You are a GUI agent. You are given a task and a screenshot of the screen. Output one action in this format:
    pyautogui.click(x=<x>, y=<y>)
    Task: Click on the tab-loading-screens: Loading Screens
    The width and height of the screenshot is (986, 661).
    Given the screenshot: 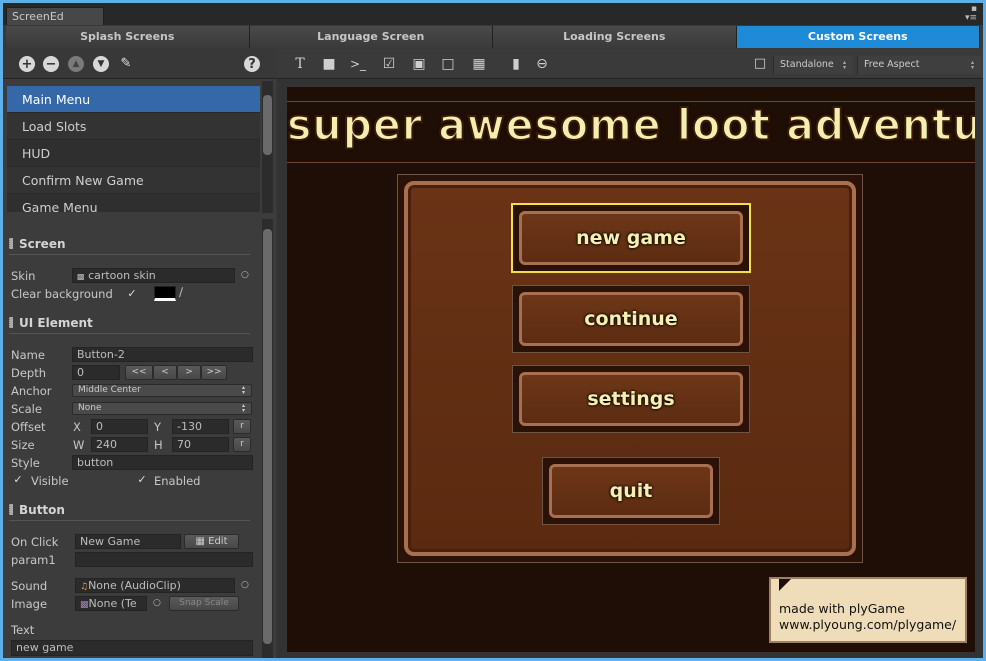 What is the action you would take?
    pyautogui.click(x=615, y=37)
    